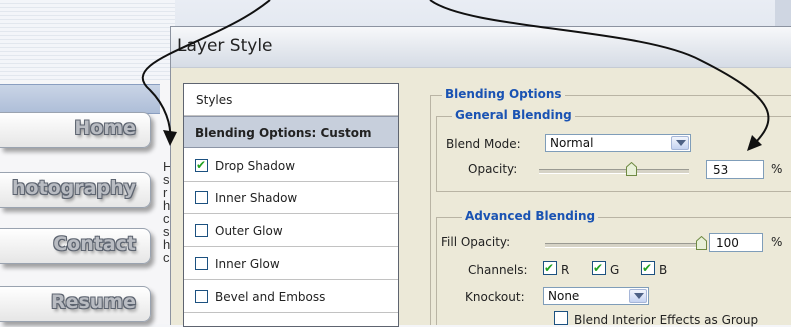 The width and height of the screenshot is (791, 327). I want to click on blending-options-title: Blending Options, so click(503, 94).